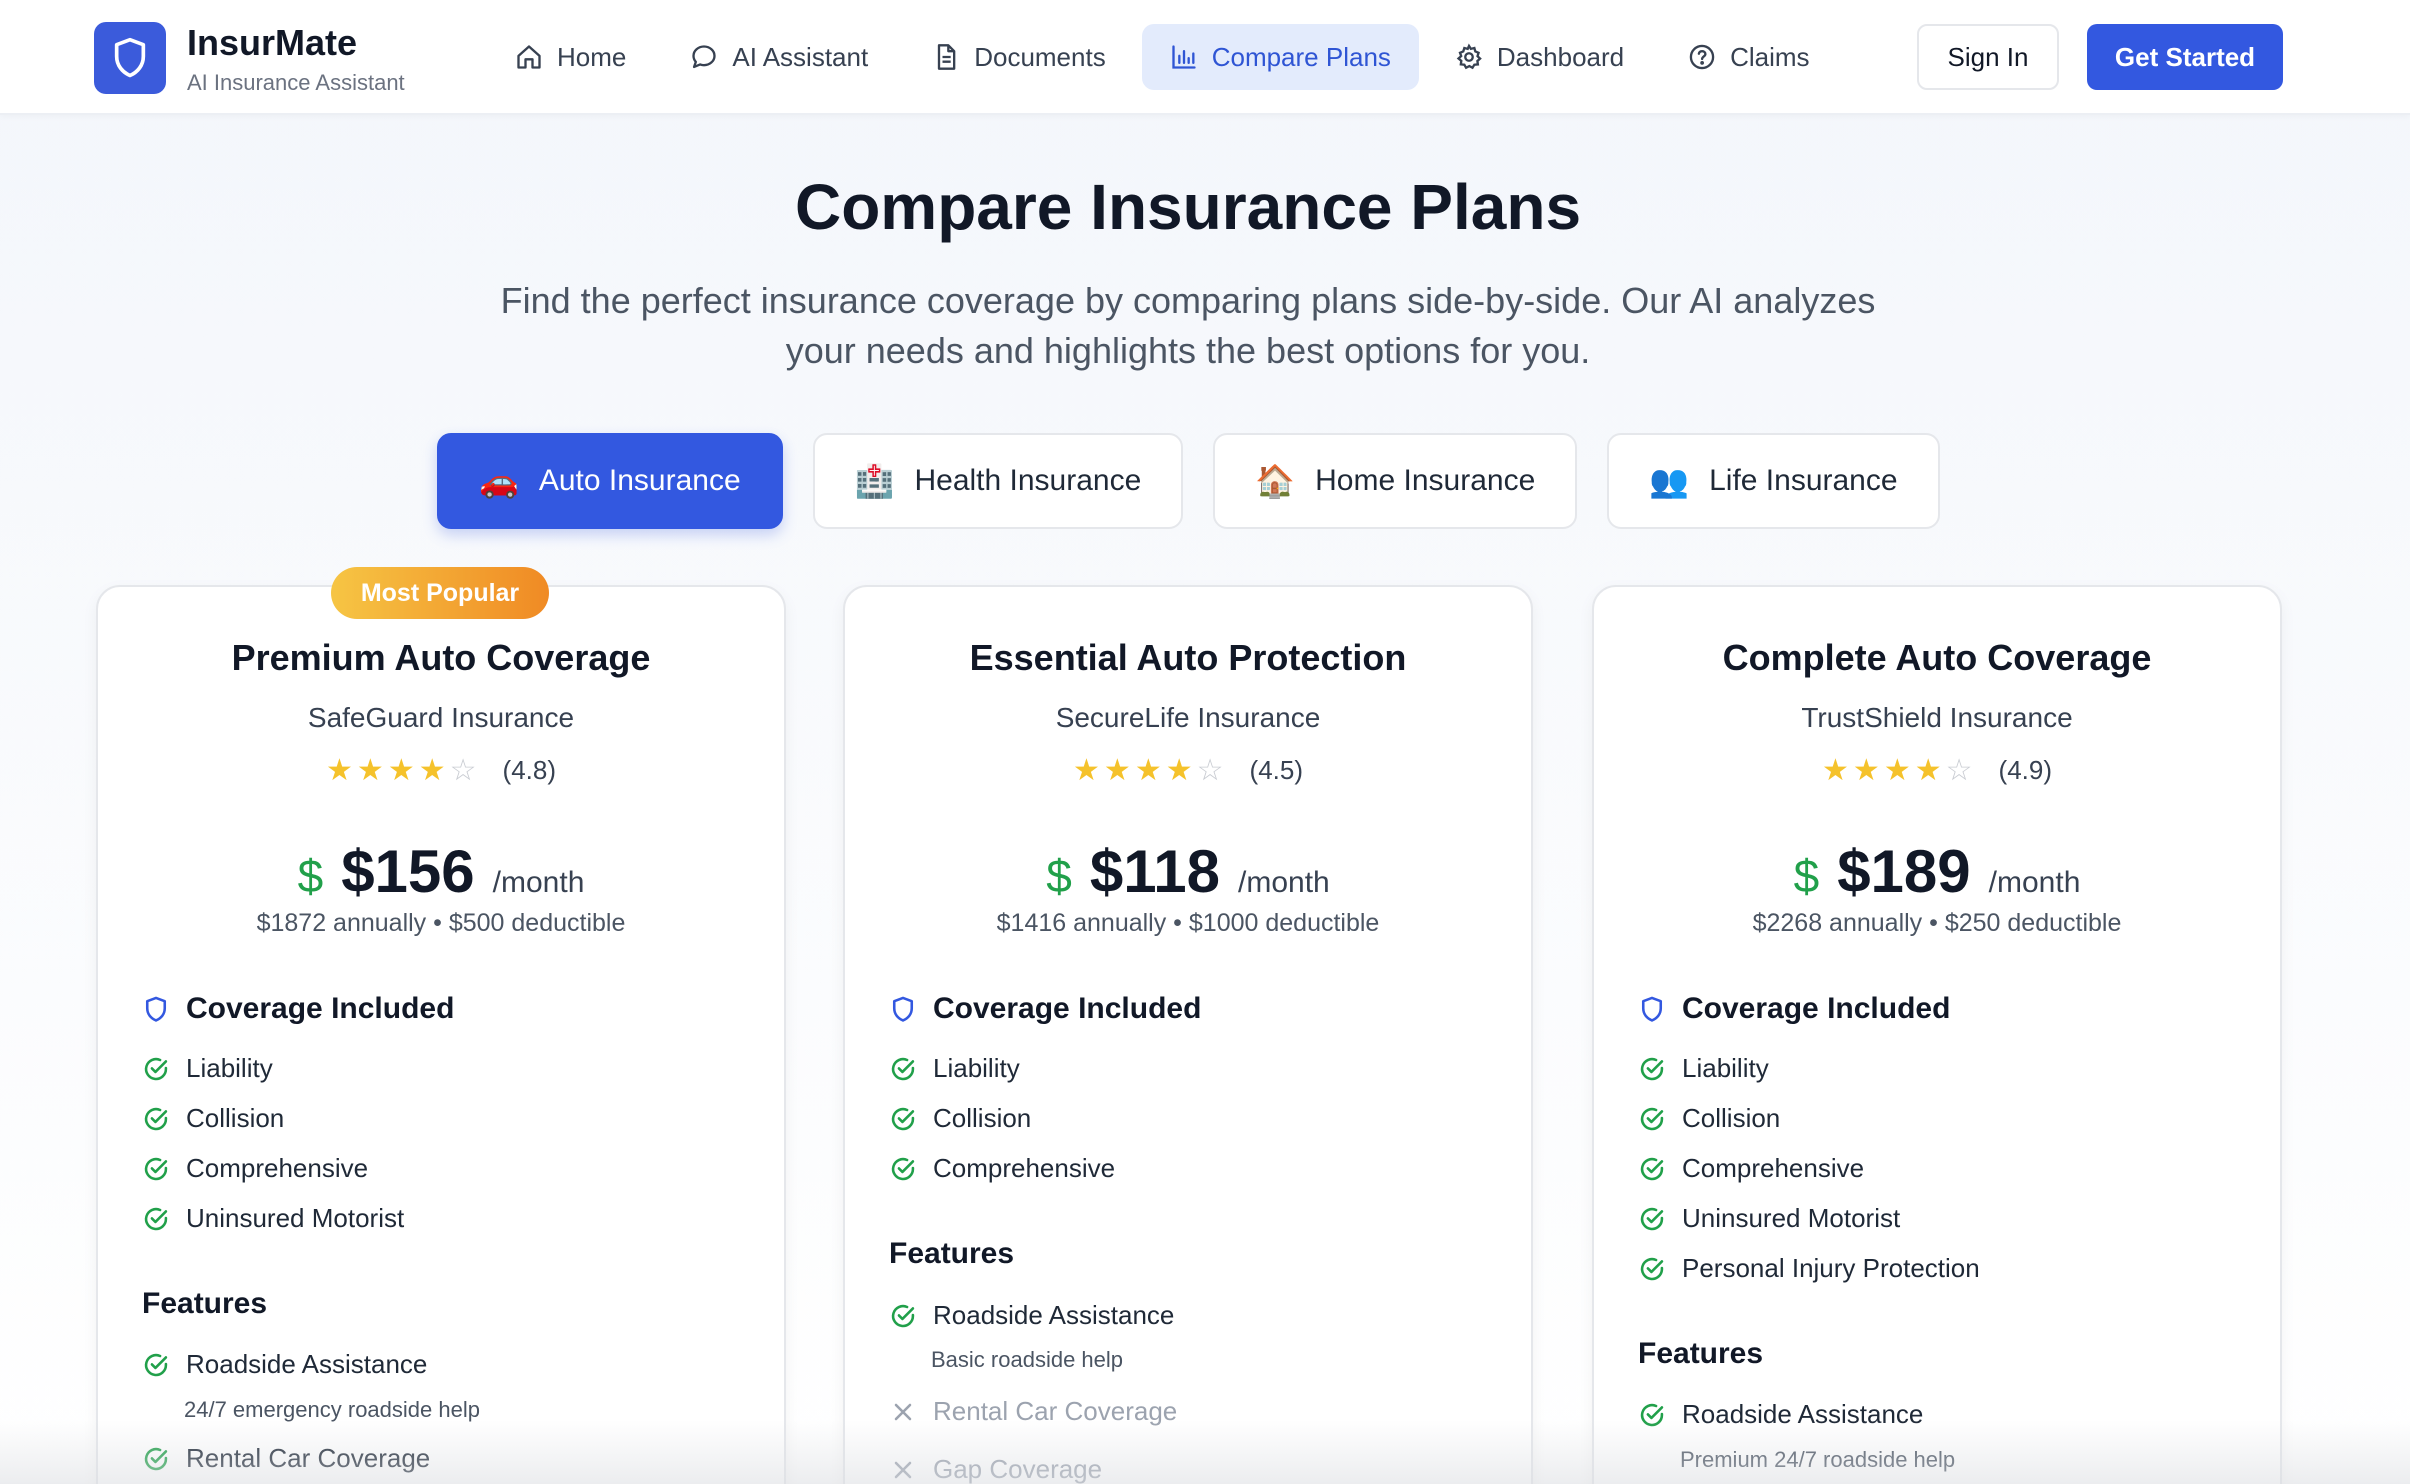  What do you see at coordinates (1560, 56) in the screenshot?
I see `nav-dashboard-label: Dashboard` at bounding box center [1560, 56].